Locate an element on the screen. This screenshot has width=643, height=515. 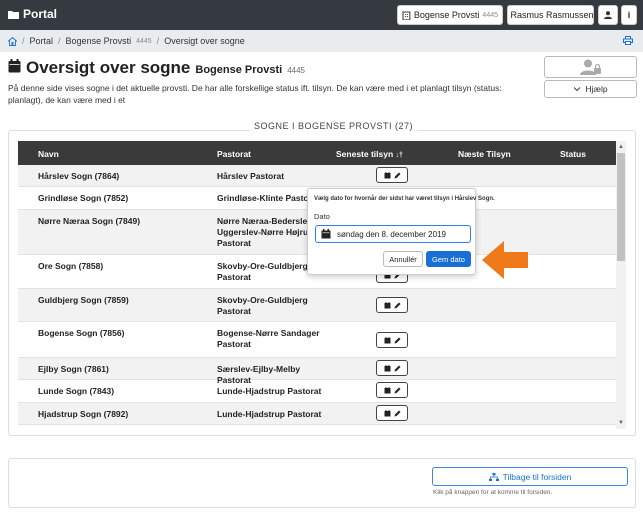
col-navn: Navn is located at coordinates (48, 154).